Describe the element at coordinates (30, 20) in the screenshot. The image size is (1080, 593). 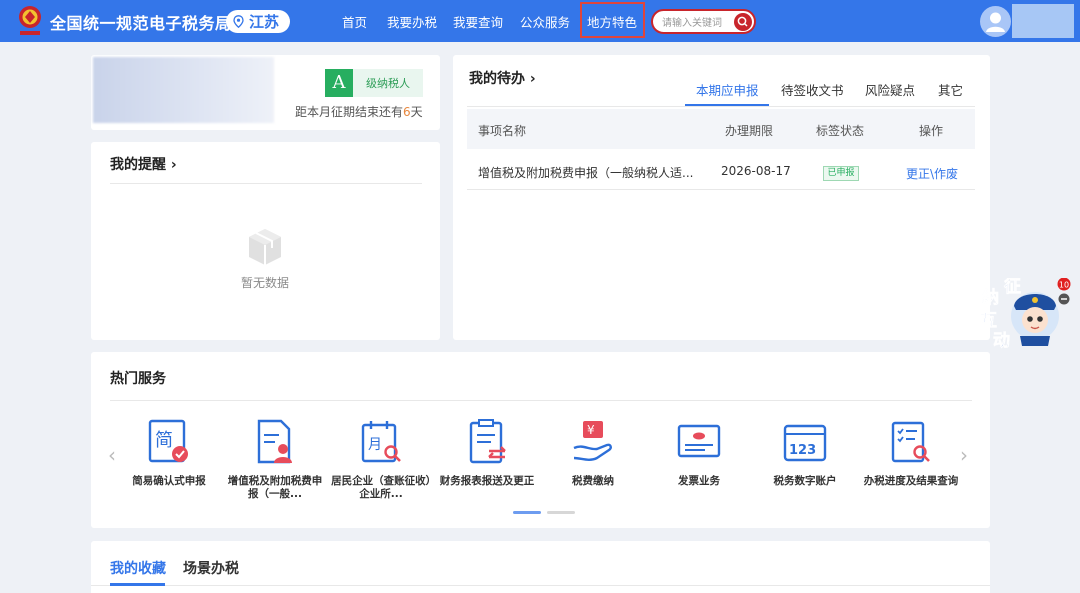
I see `tax-emblem-icon` at that location.